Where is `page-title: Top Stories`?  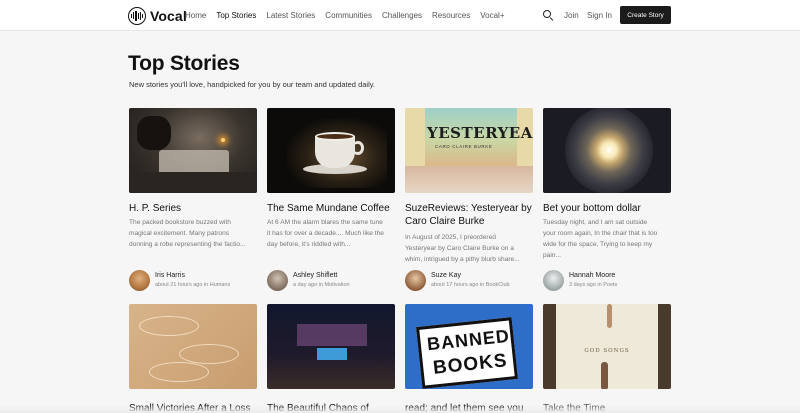 page-title: Top Stories is located at coordinates (184, 63).